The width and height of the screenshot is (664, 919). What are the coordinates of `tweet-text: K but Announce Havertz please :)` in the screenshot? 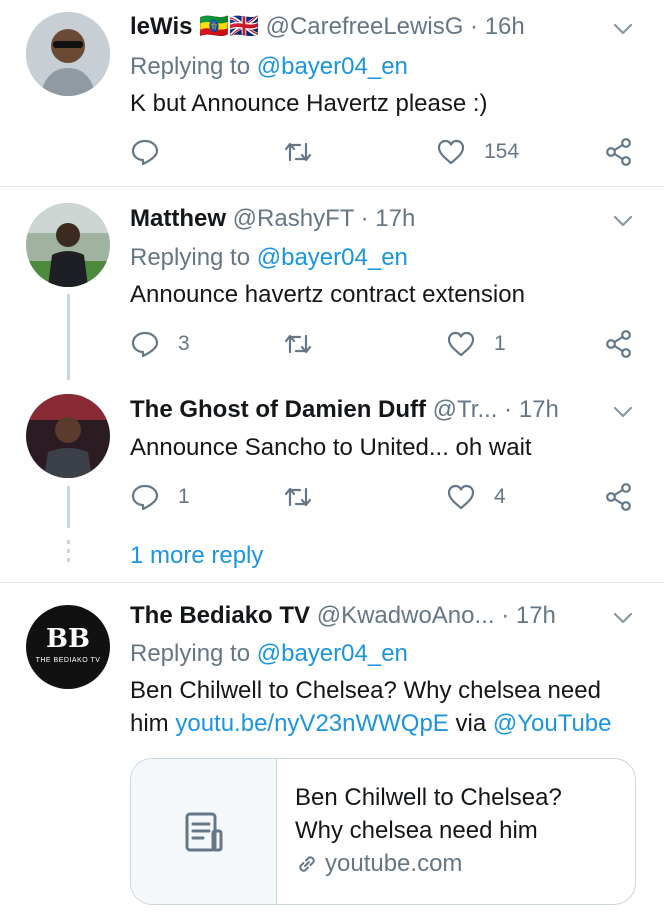 It's located at (309, 103).